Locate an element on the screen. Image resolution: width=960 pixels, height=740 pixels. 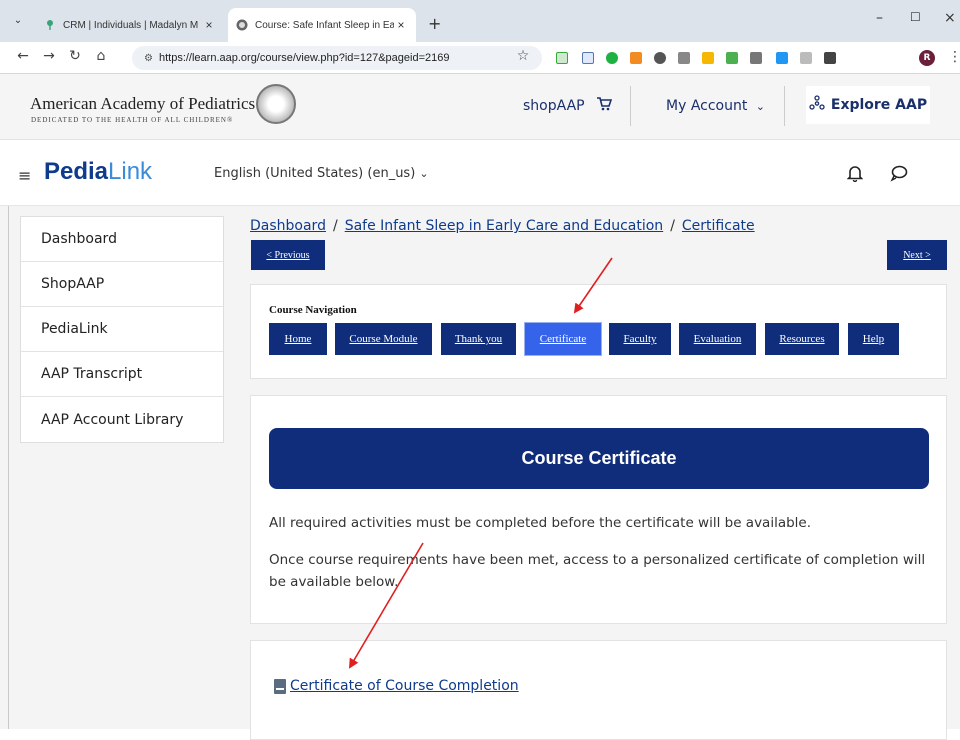
my-account-label: My Account is located at coordinates (707, 106).